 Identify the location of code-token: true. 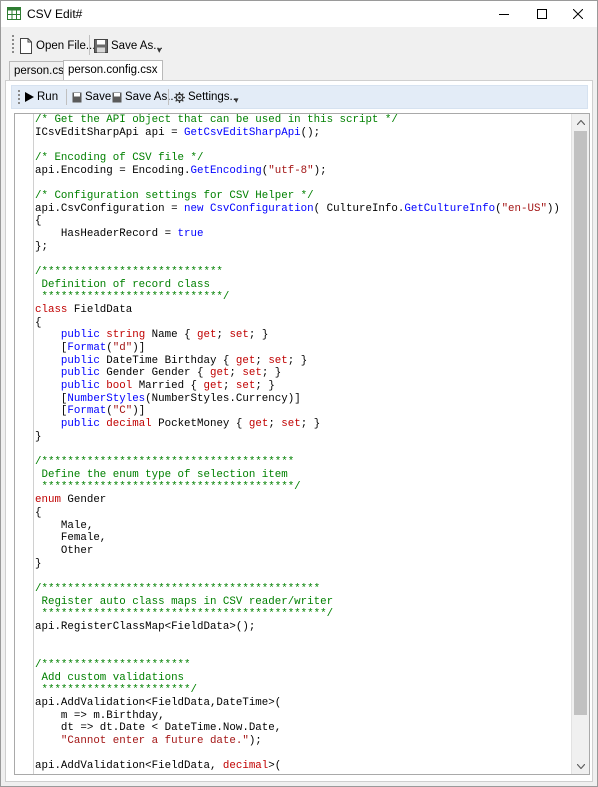
(190, 234).